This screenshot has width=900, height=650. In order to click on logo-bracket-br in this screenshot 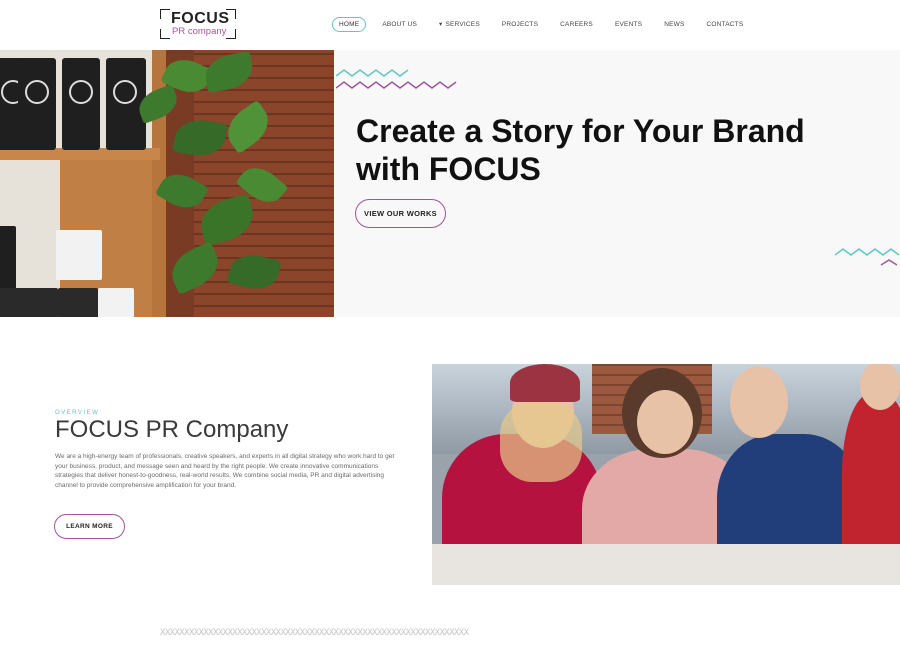, I will do `click(231, 34)`.